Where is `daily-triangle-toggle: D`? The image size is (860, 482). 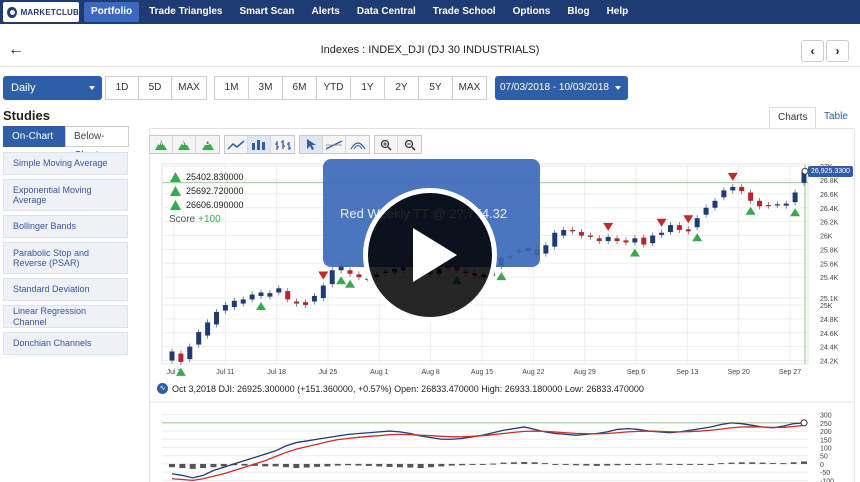 daily-triangle-toggle: D is located at coordinates (207, 144).